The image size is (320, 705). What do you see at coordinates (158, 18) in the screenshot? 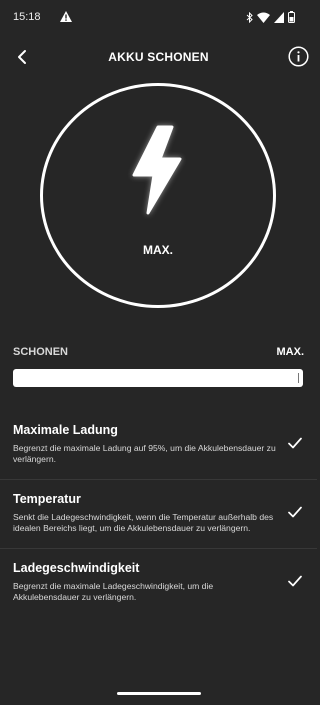
I see `status-bar: 15:18` at bounding box center [158, 18].